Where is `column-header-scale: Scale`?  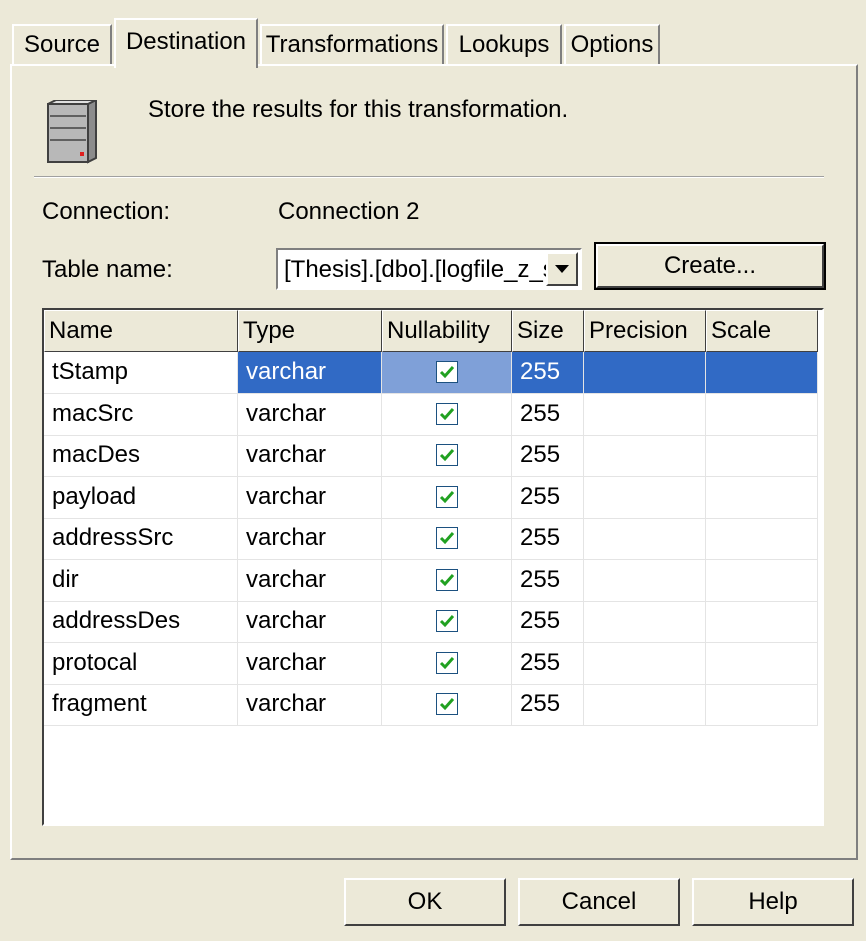 column-header-scale: Scale is located at coordinates (762, 331).